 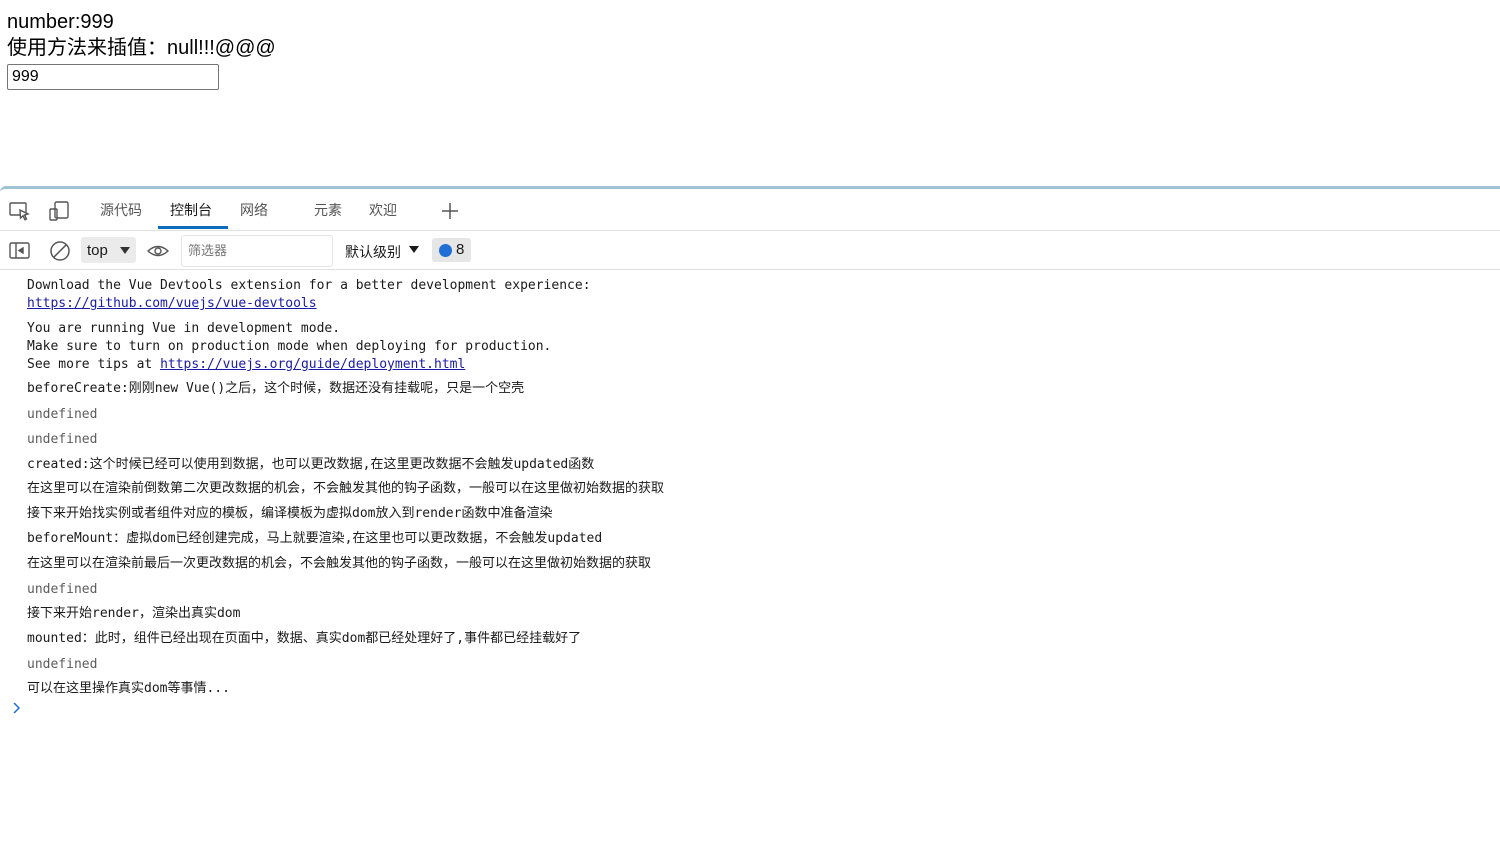 What do you see at coordinates (134, 613) in the screenshot?
I see `console-message: 接下来开始render，渲染出真实dom` at bounding box center [134, 613].